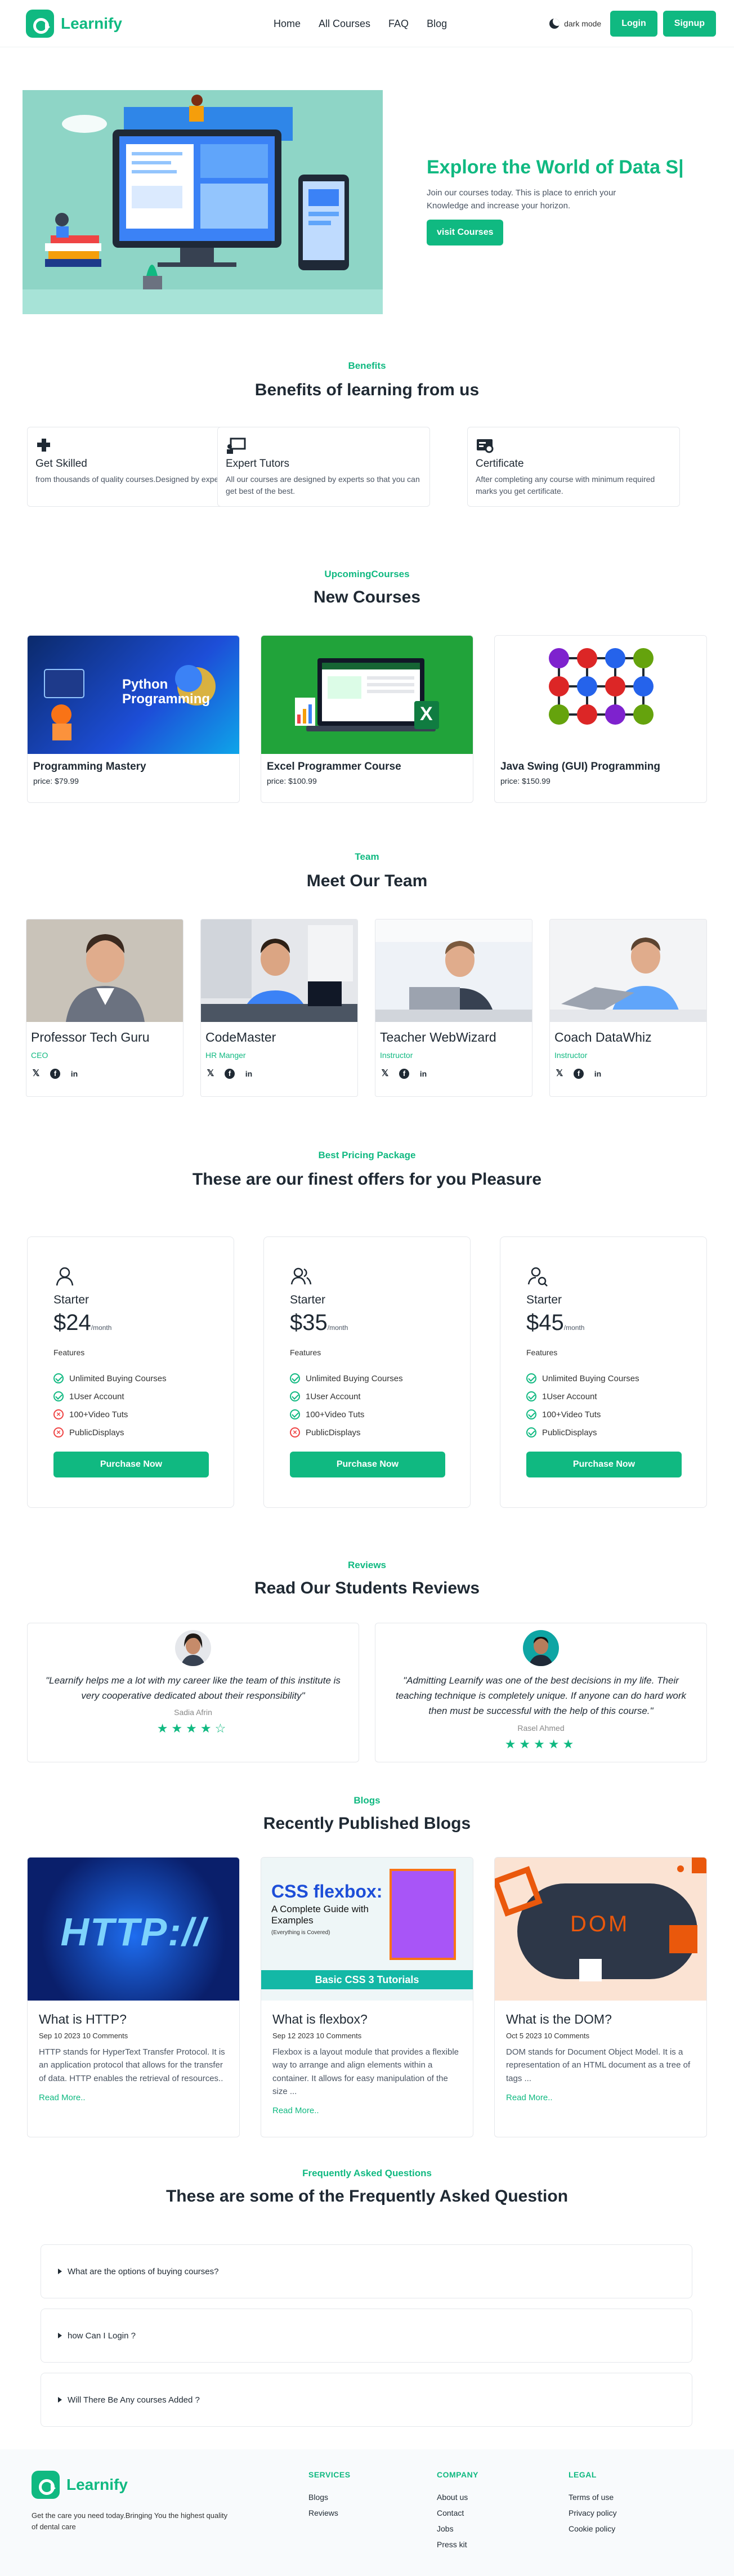  I want to click on pricing-kicker: Best Pricing Package, so click(367, 1155).